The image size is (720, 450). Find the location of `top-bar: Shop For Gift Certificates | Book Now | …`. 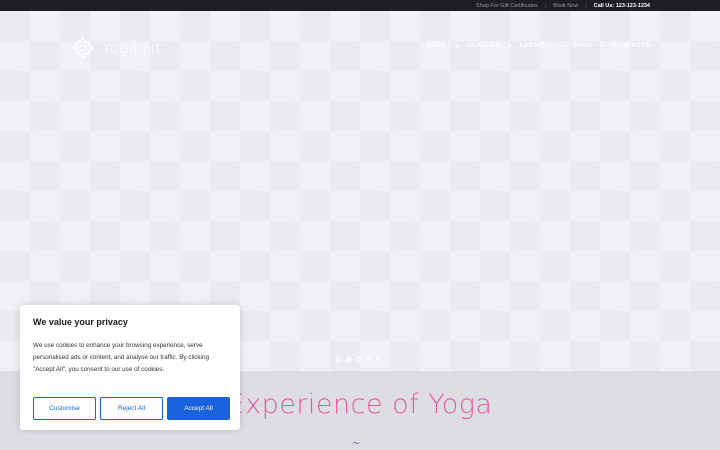

top-bar: Shop For Gift Certificates | Book Now | … is located at coordinates (360, 5).